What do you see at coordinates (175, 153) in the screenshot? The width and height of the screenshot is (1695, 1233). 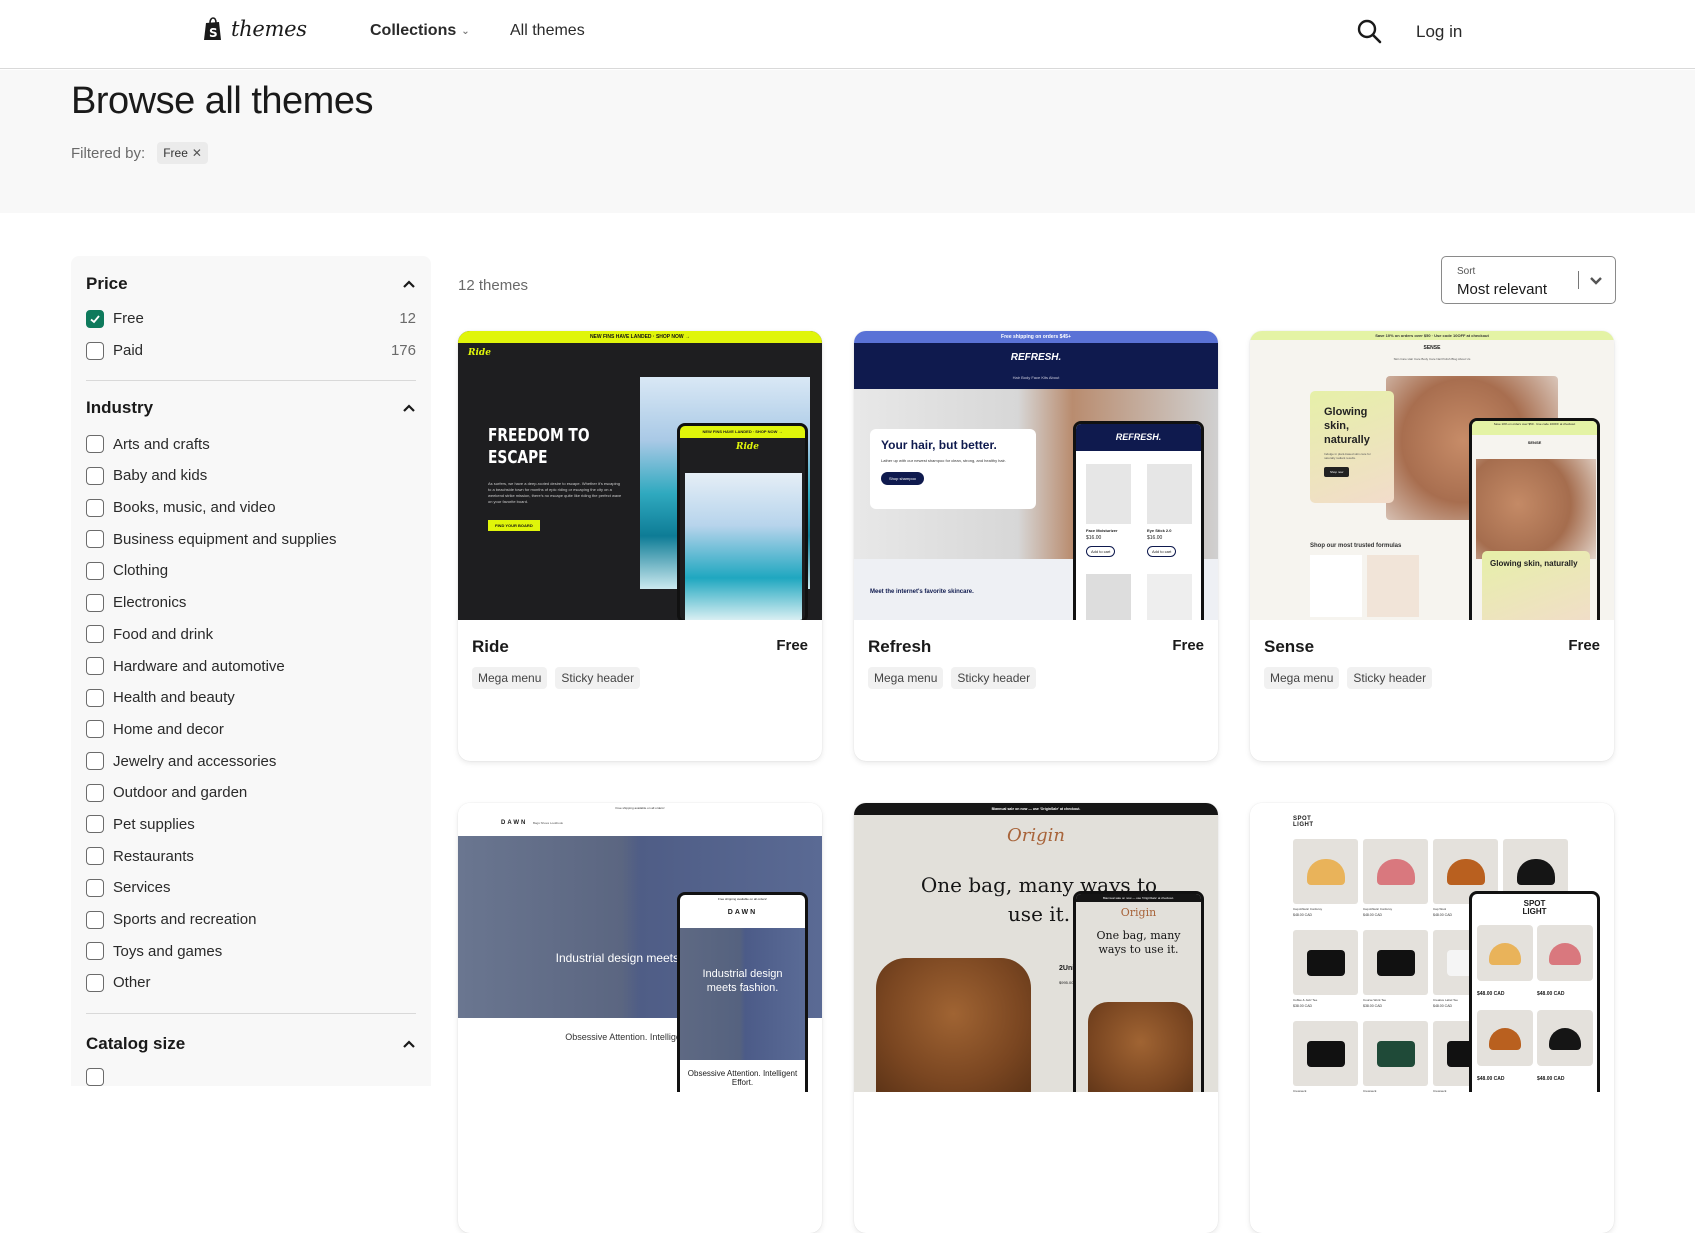 I see `filter-chip-label: Free` at bounding box center [175, 153].